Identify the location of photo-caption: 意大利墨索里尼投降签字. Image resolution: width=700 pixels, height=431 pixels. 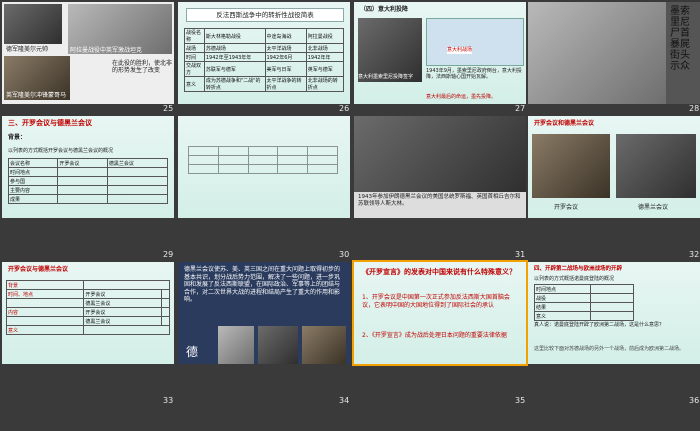
(386, 77).